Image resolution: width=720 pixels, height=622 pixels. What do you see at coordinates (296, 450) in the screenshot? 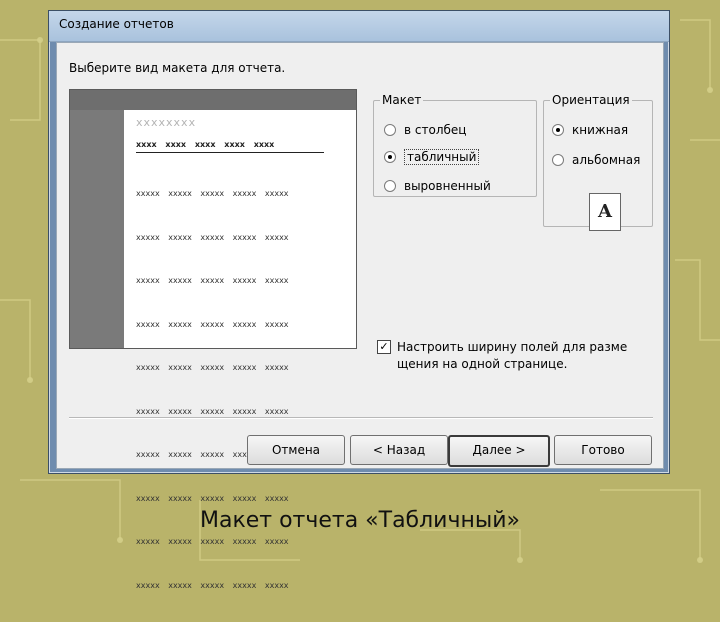
I see `cancel-button: Отмена` at bounding box center [296, 450].